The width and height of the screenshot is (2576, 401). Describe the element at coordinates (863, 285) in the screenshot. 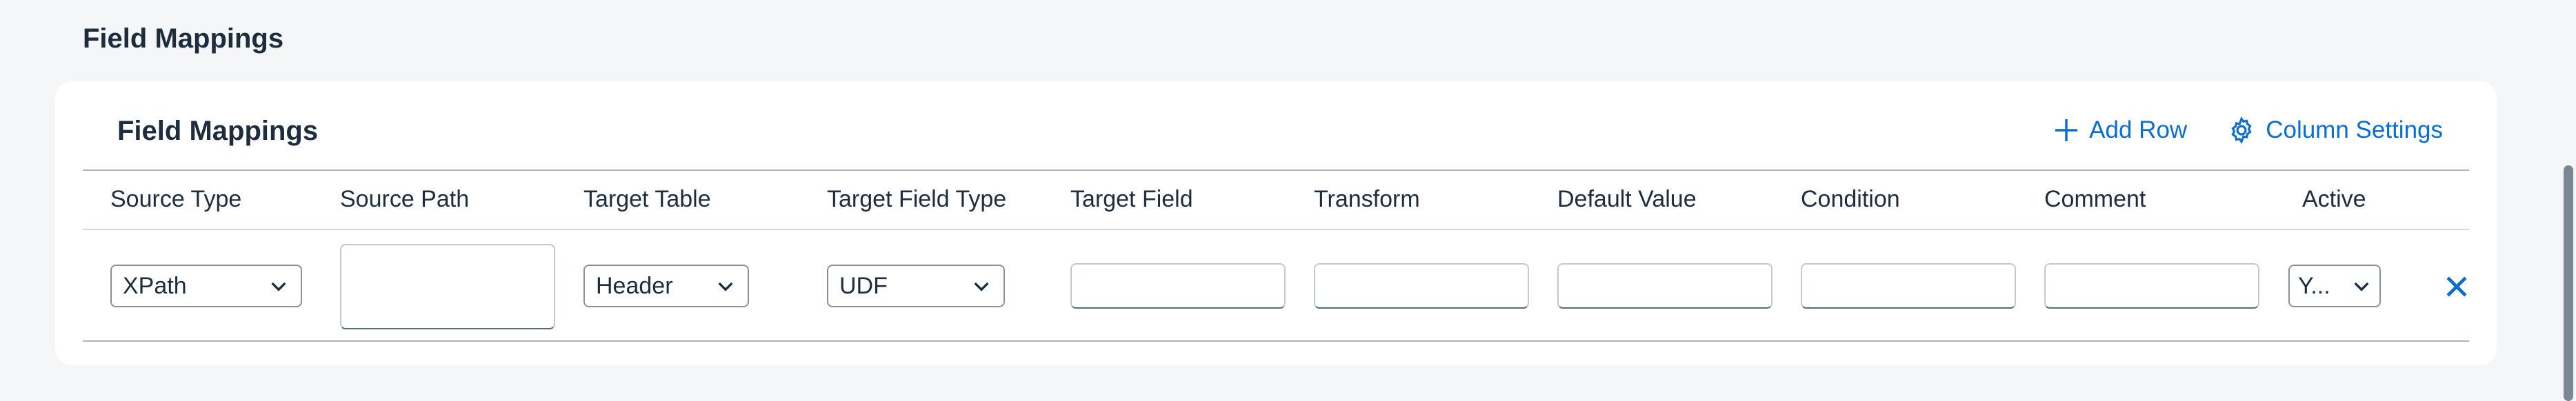

I see `target-field-type-value: UDF` at that location.